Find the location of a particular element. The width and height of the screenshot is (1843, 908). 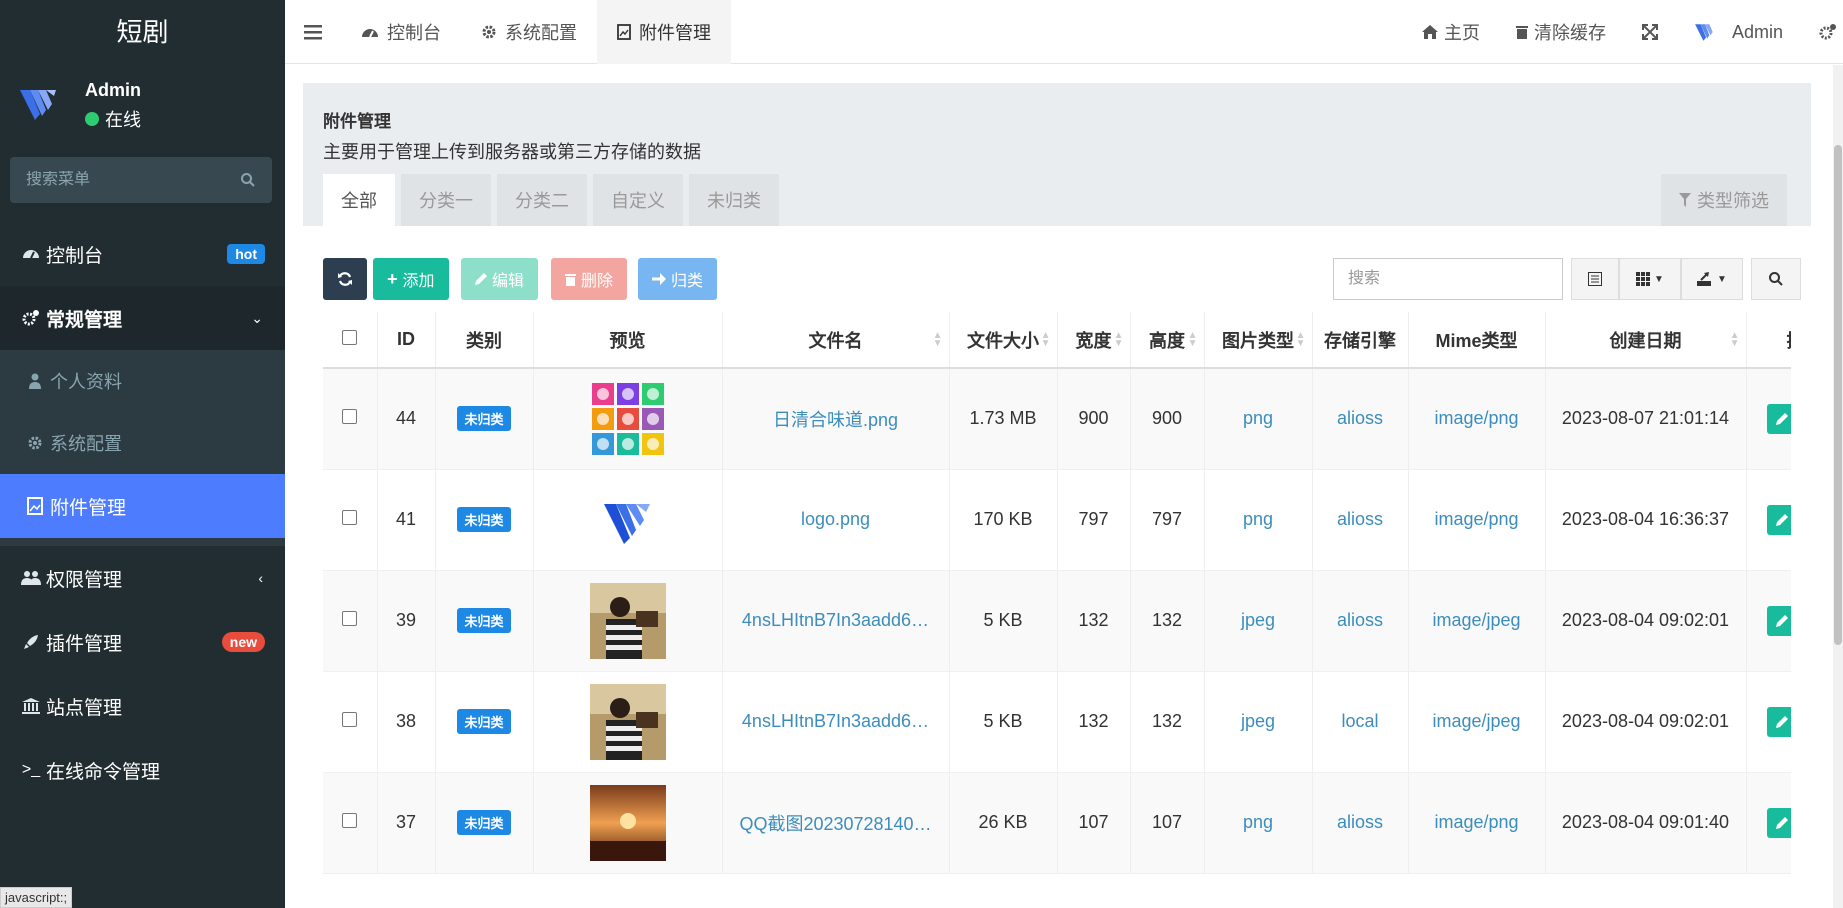

brand-title: 短剧 is located at coordinates (142, 32).